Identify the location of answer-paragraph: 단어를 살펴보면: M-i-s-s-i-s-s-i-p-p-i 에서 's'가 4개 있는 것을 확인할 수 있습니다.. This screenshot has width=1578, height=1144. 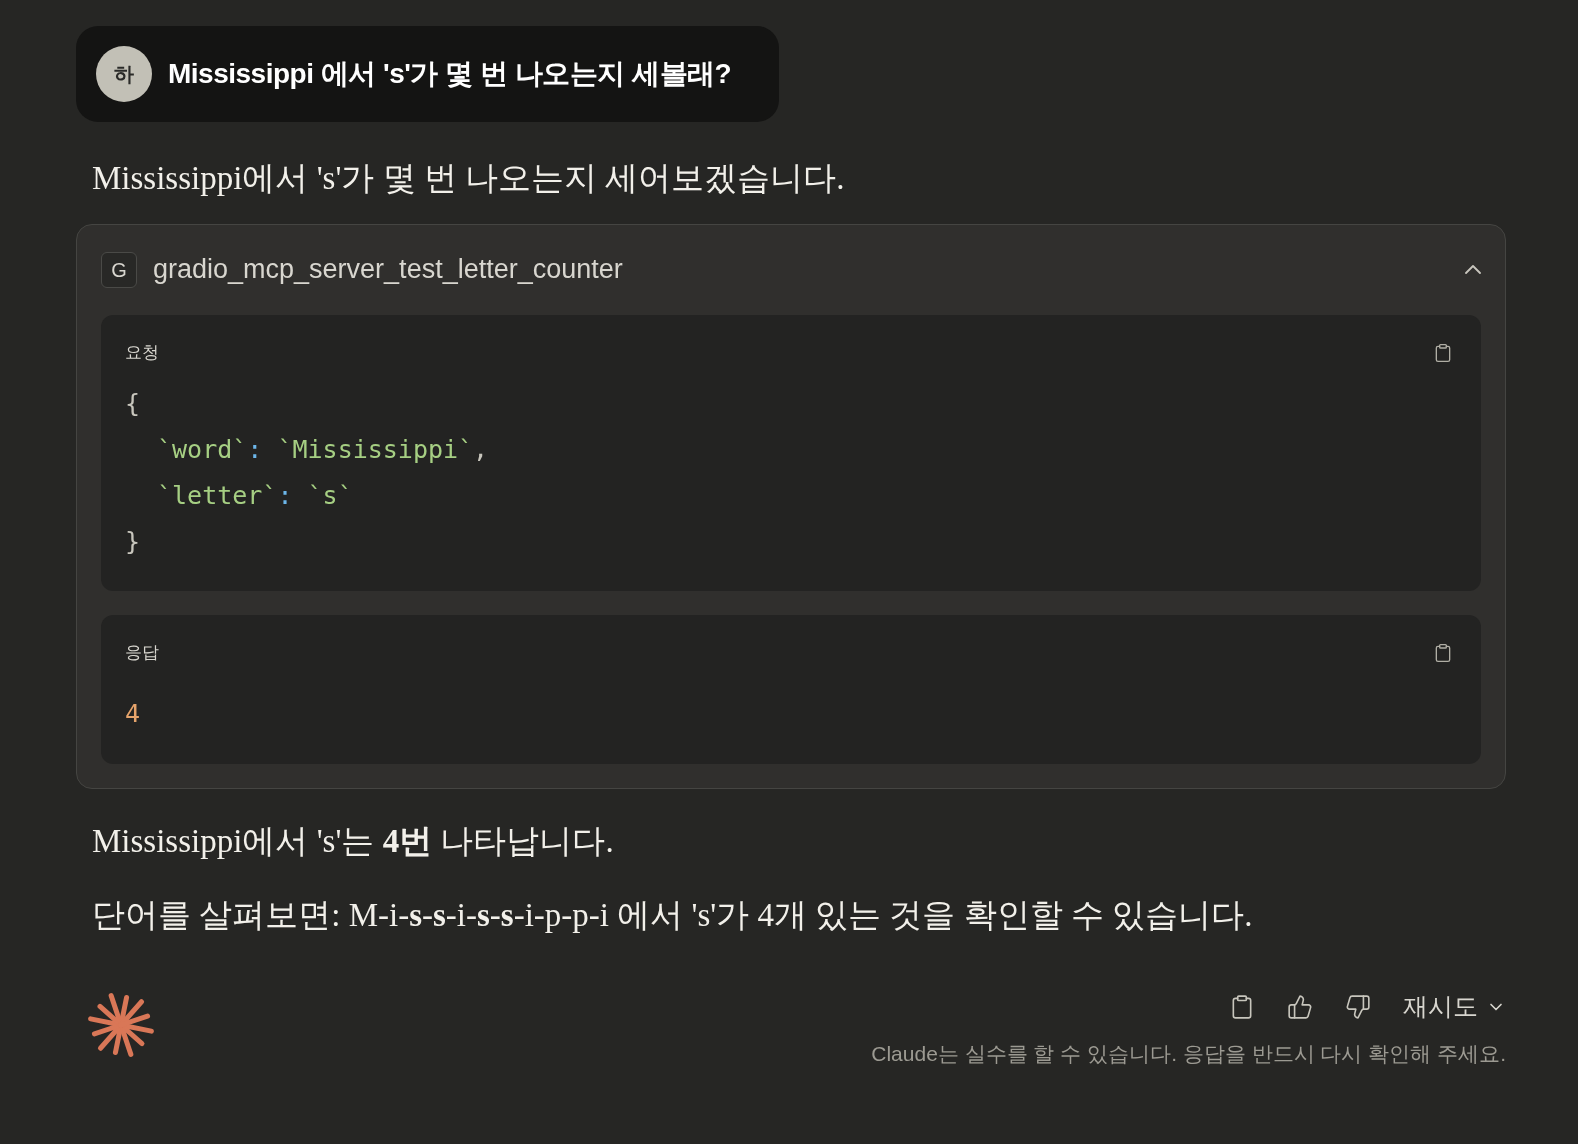
(673, 915).